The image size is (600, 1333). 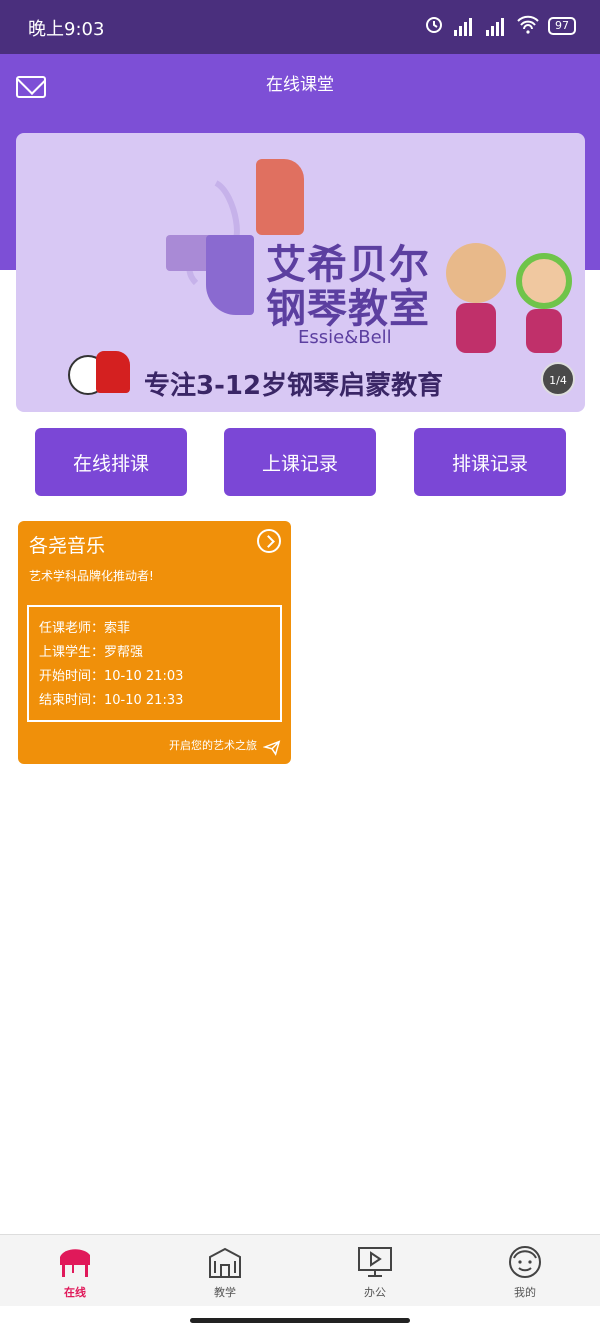 What do you see at coordinates (348, 265) in the screenshot?
I see `brand-name-line: 艾希贝尔` at bounding box center [348, 265].